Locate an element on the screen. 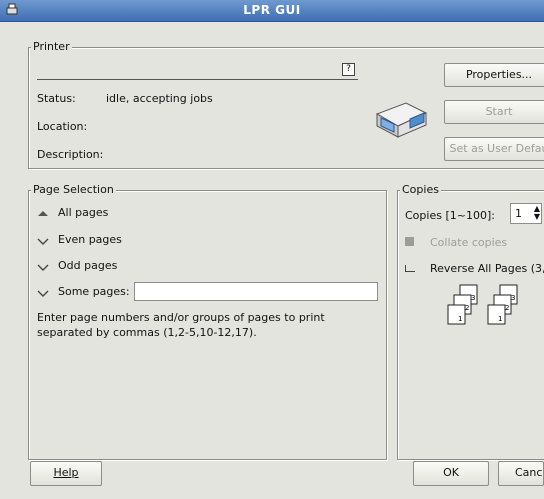  radio-selected-icon is located at coordinates (43, 214).